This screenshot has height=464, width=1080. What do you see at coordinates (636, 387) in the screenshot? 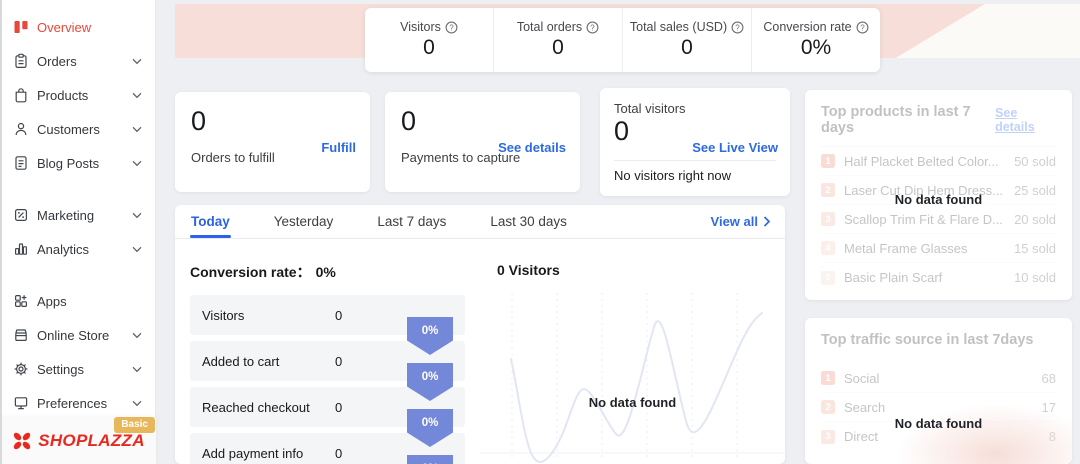
I see `placeholder-trend-line` at bounding box center [636, 387].